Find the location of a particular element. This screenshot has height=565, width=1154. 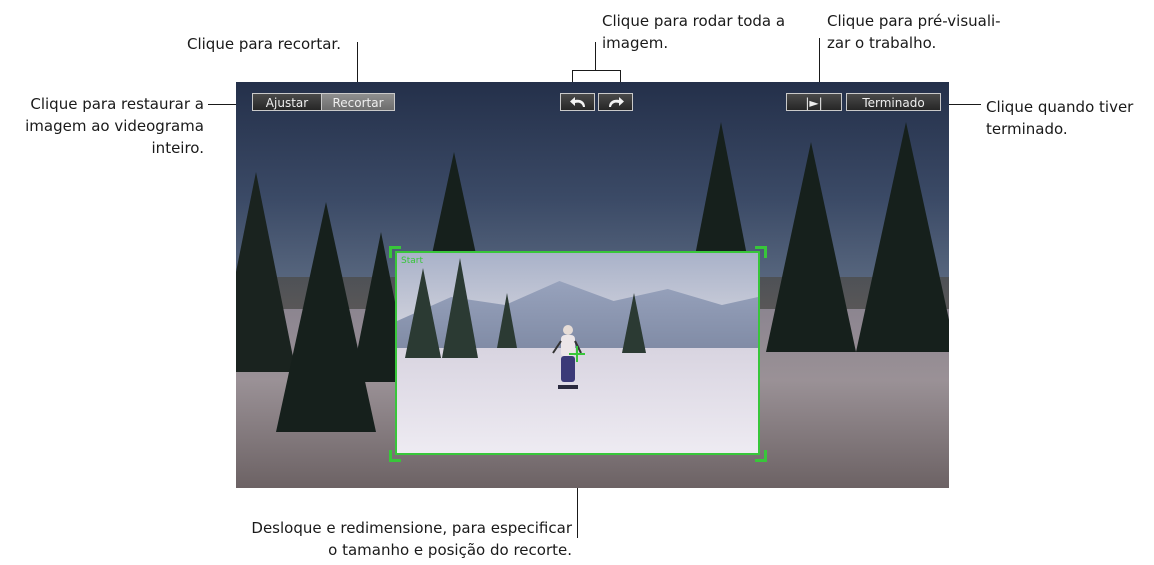

callout-done: Clique quando tiver terminado. is located at coordinates (1059, 118).